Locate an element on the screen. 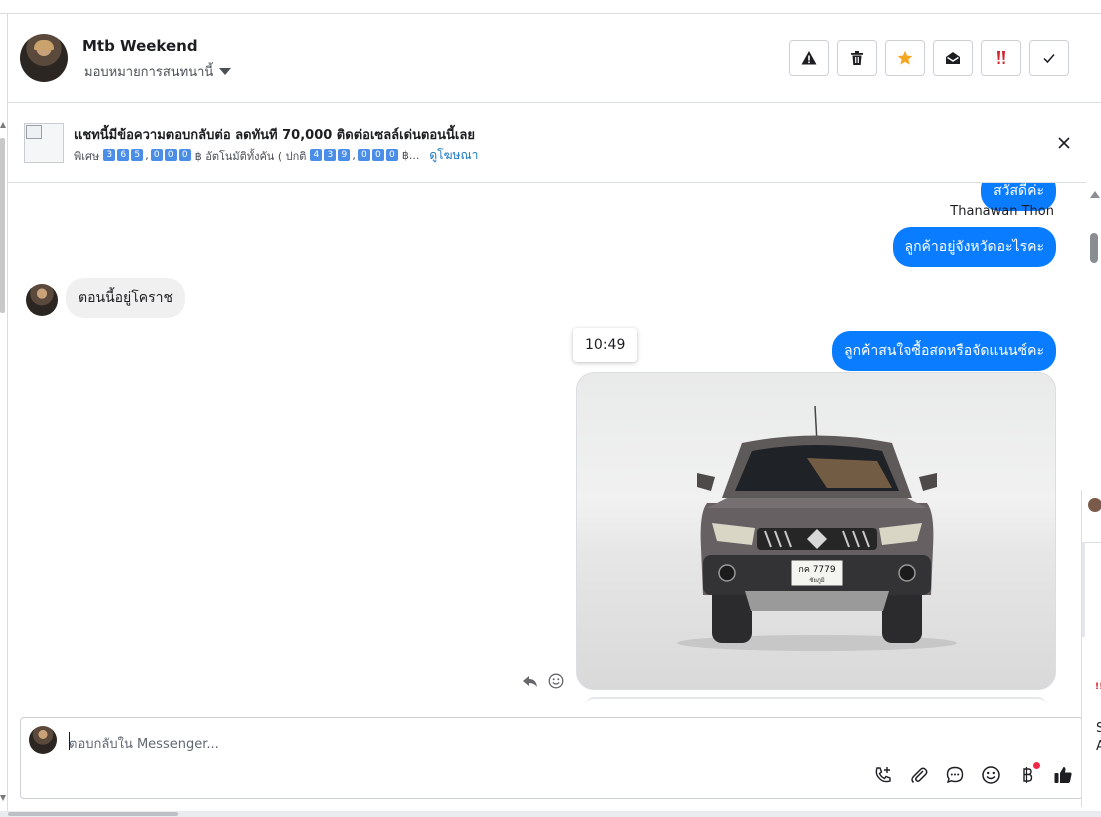 Image resolution: width=1101 pixels, height=817 pixels. close-banner-button is located at coordinates (1064, 143).